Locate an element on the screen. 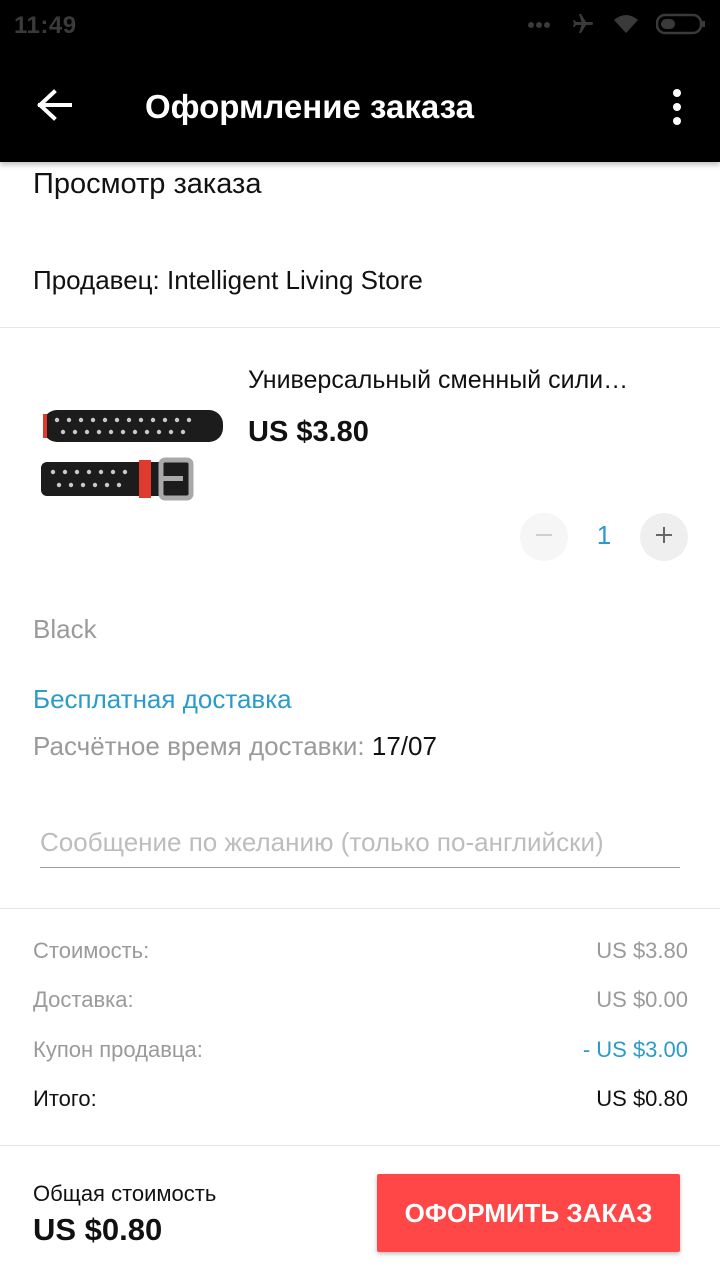  place-order-button: ОФОРМИТЬ ЗАКАЗ is located at coordinates (528, 1213).